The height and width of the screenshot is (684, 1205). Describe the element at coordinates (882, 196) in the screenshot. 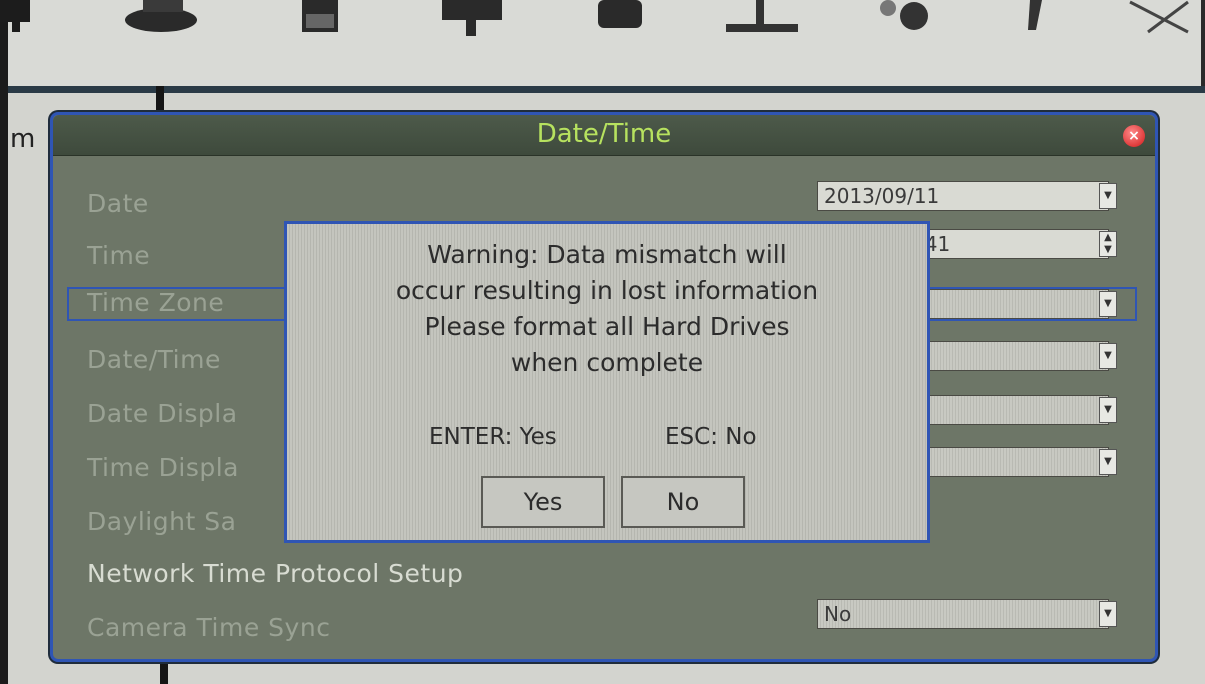

I see `date-value: 2013/09/11` at that location.